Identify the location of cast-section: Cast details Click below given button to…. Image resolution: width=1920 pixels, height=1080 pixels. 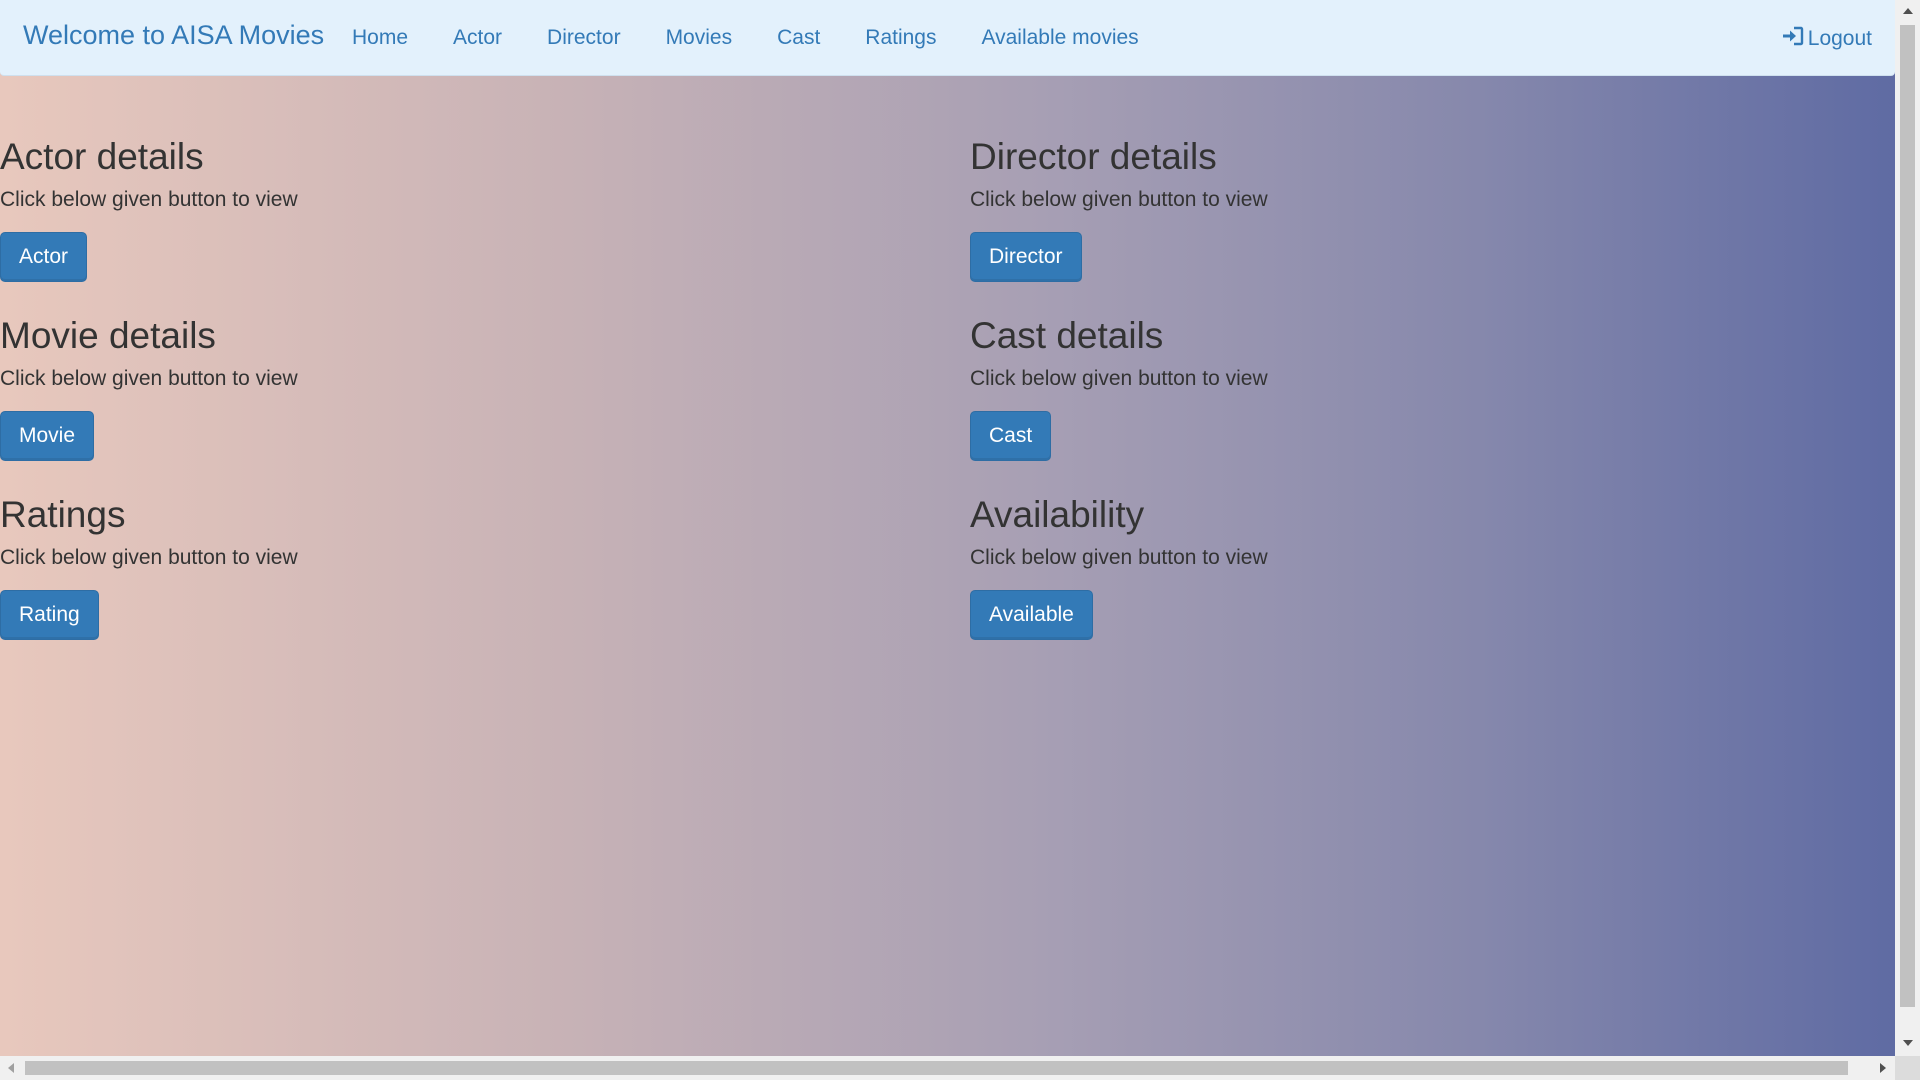
(1320, 388).